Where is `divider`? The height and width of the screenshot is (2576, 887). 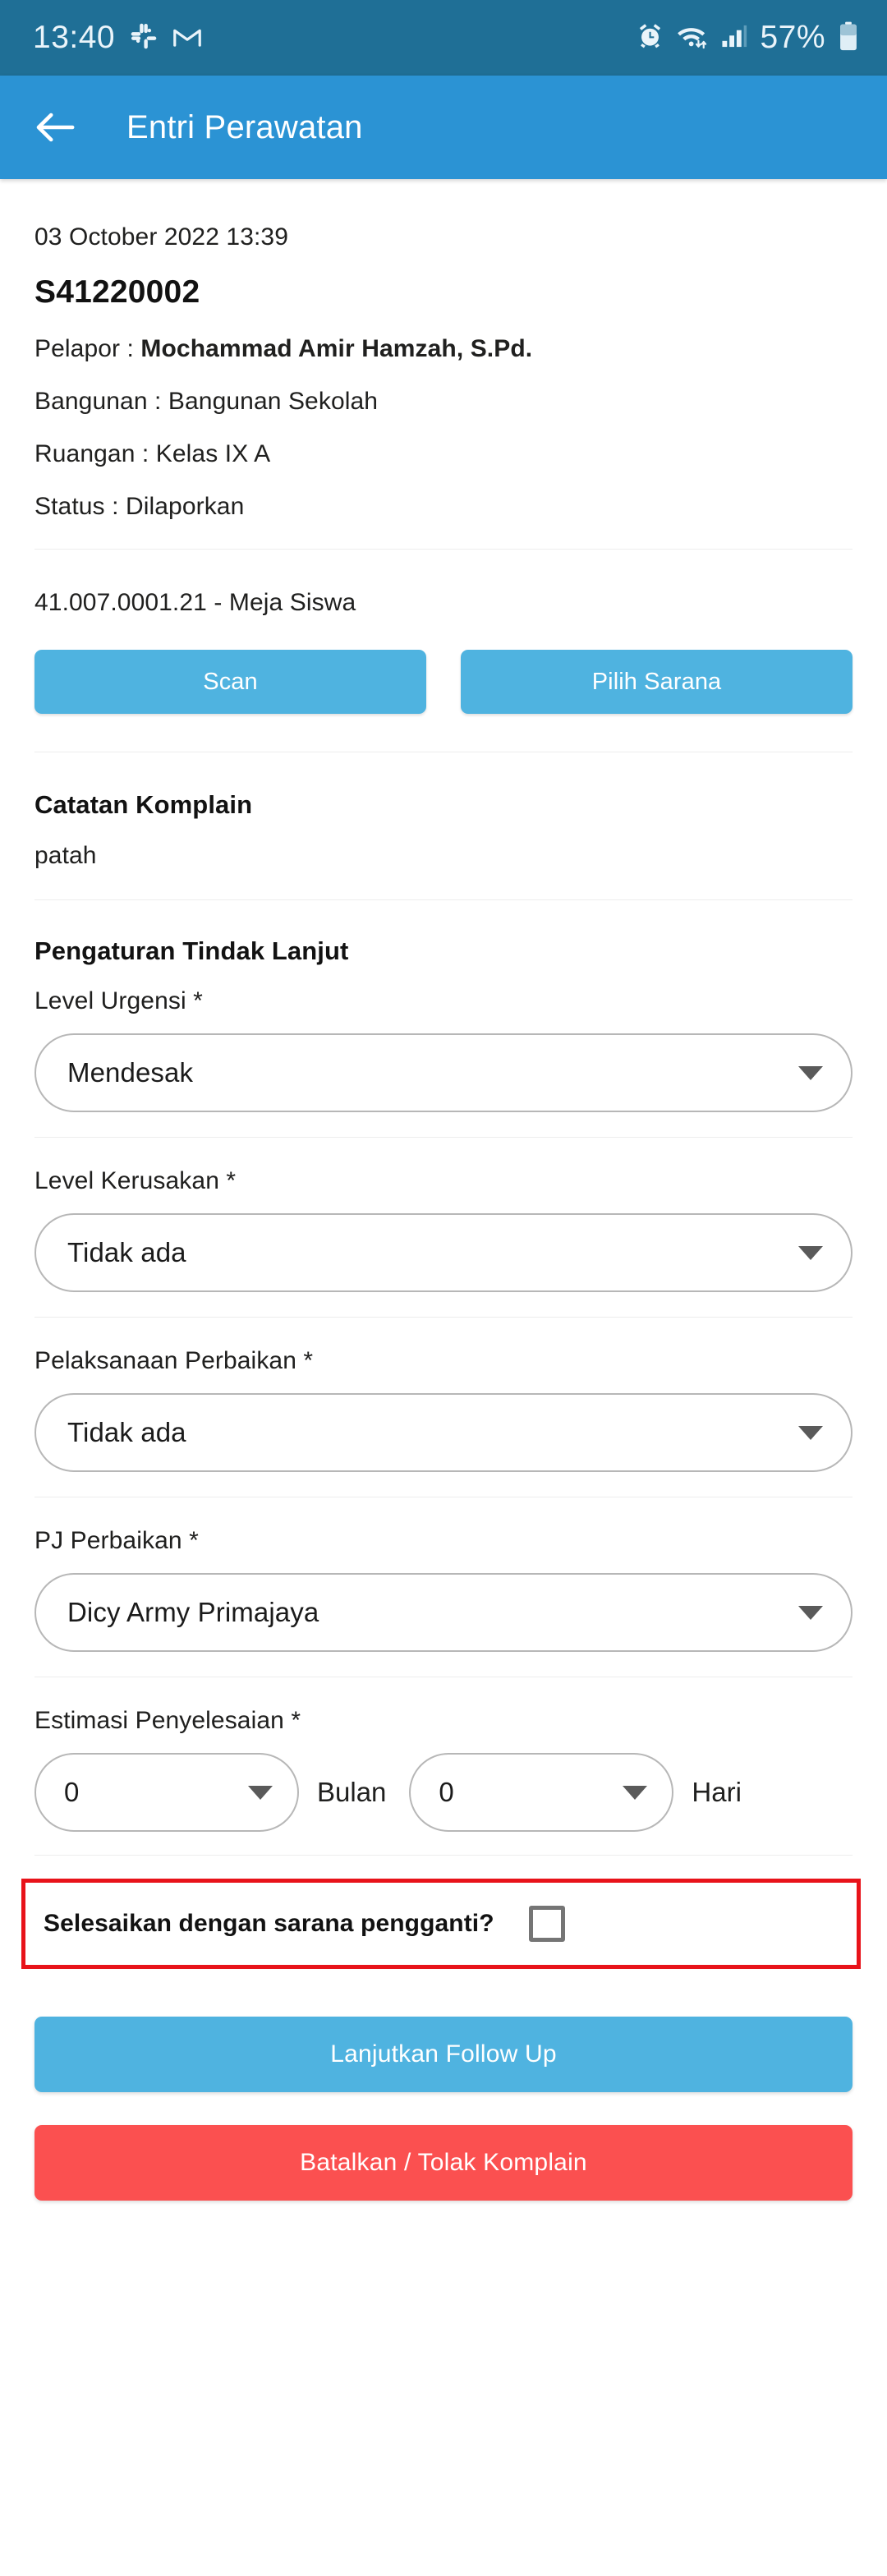 divider is located at coordinates (443, 1855).